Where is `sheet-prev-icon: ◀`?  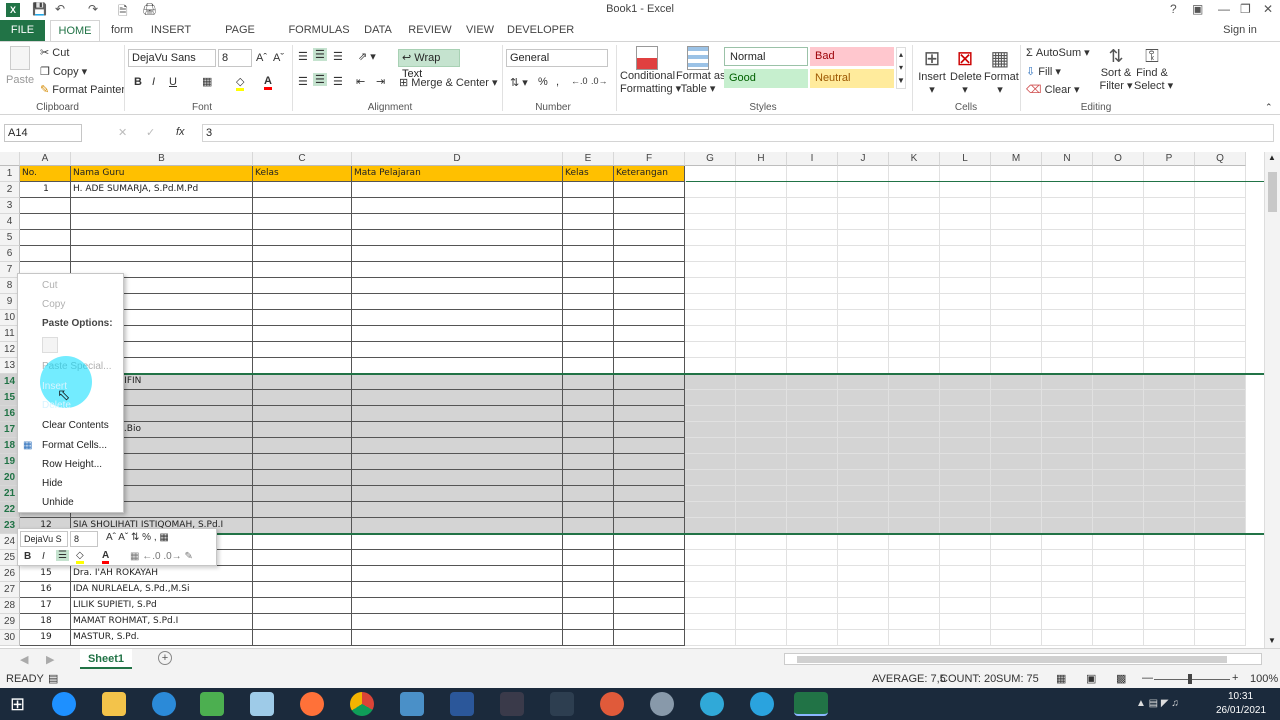
sheet-prev-icon: ◀ is located at coordinates (24, 659).